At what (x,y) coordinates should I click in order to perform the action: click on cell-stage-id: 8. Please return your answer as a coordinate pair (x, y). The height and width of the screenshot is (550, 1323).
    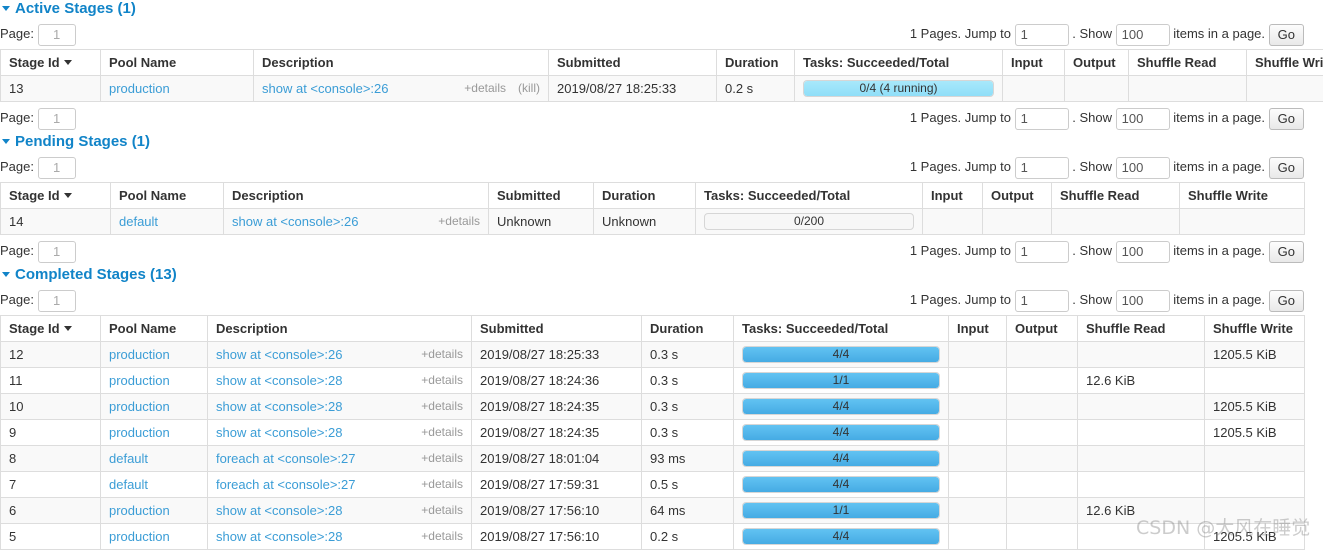
    Looking at the image, I should click on (50, 458).